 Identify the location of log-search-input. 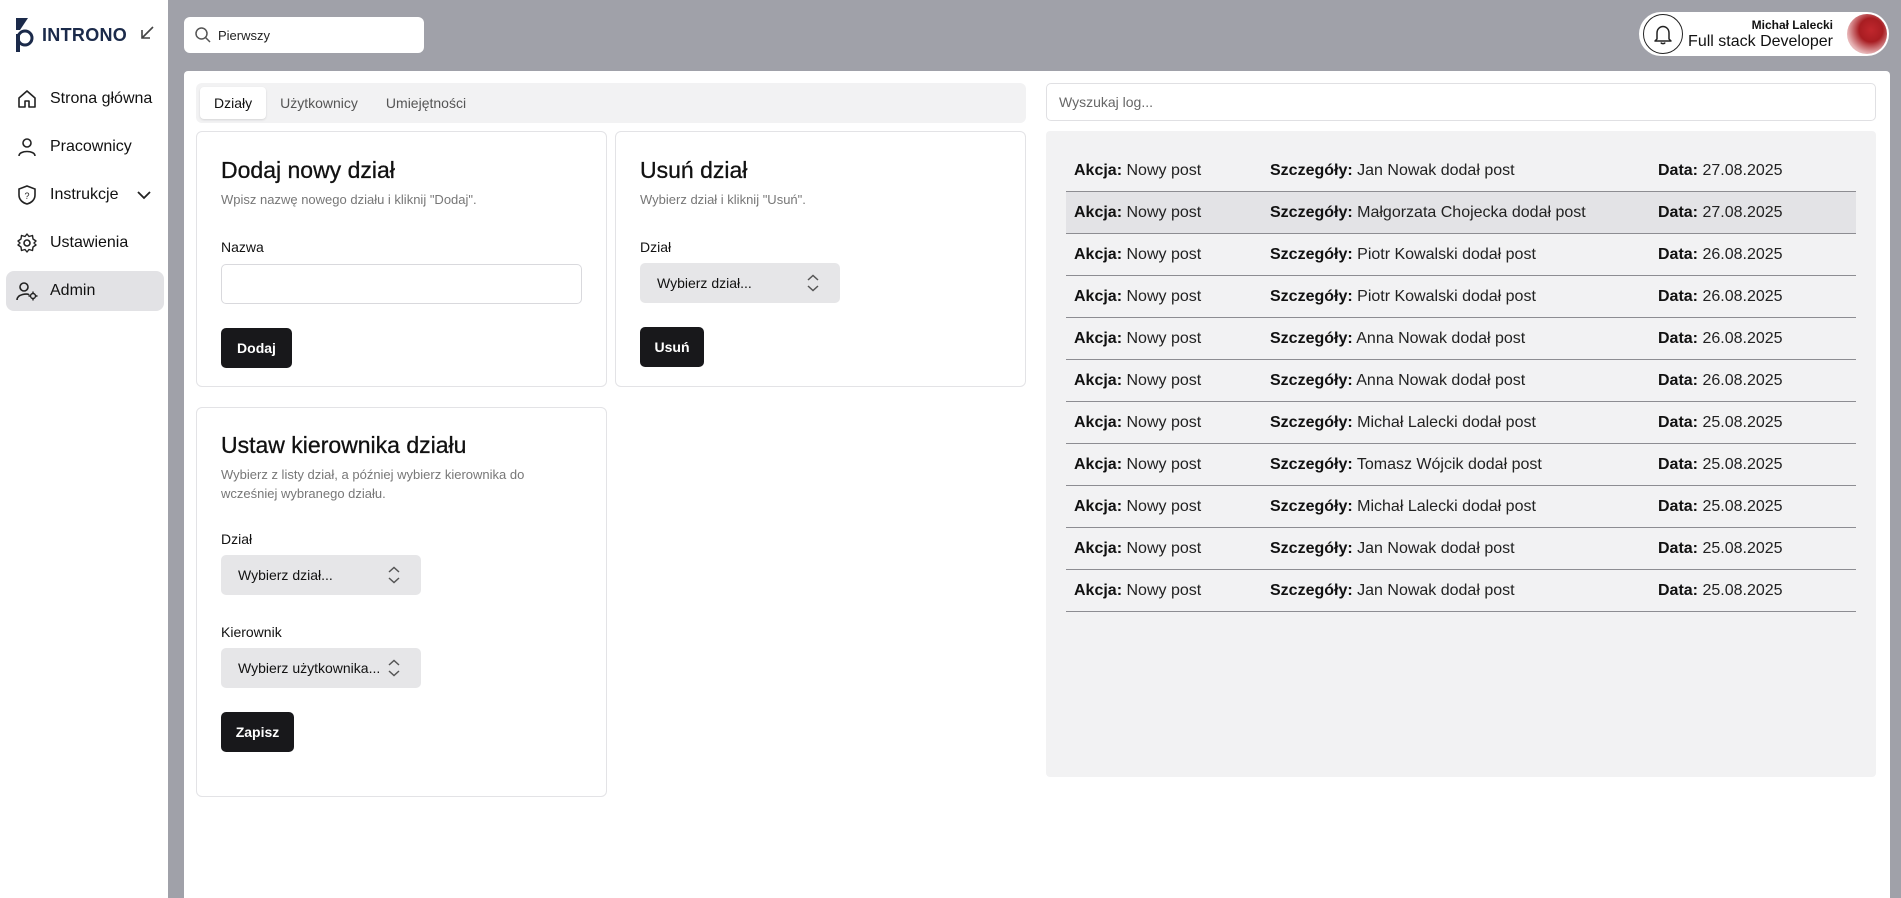
(1459, 102).